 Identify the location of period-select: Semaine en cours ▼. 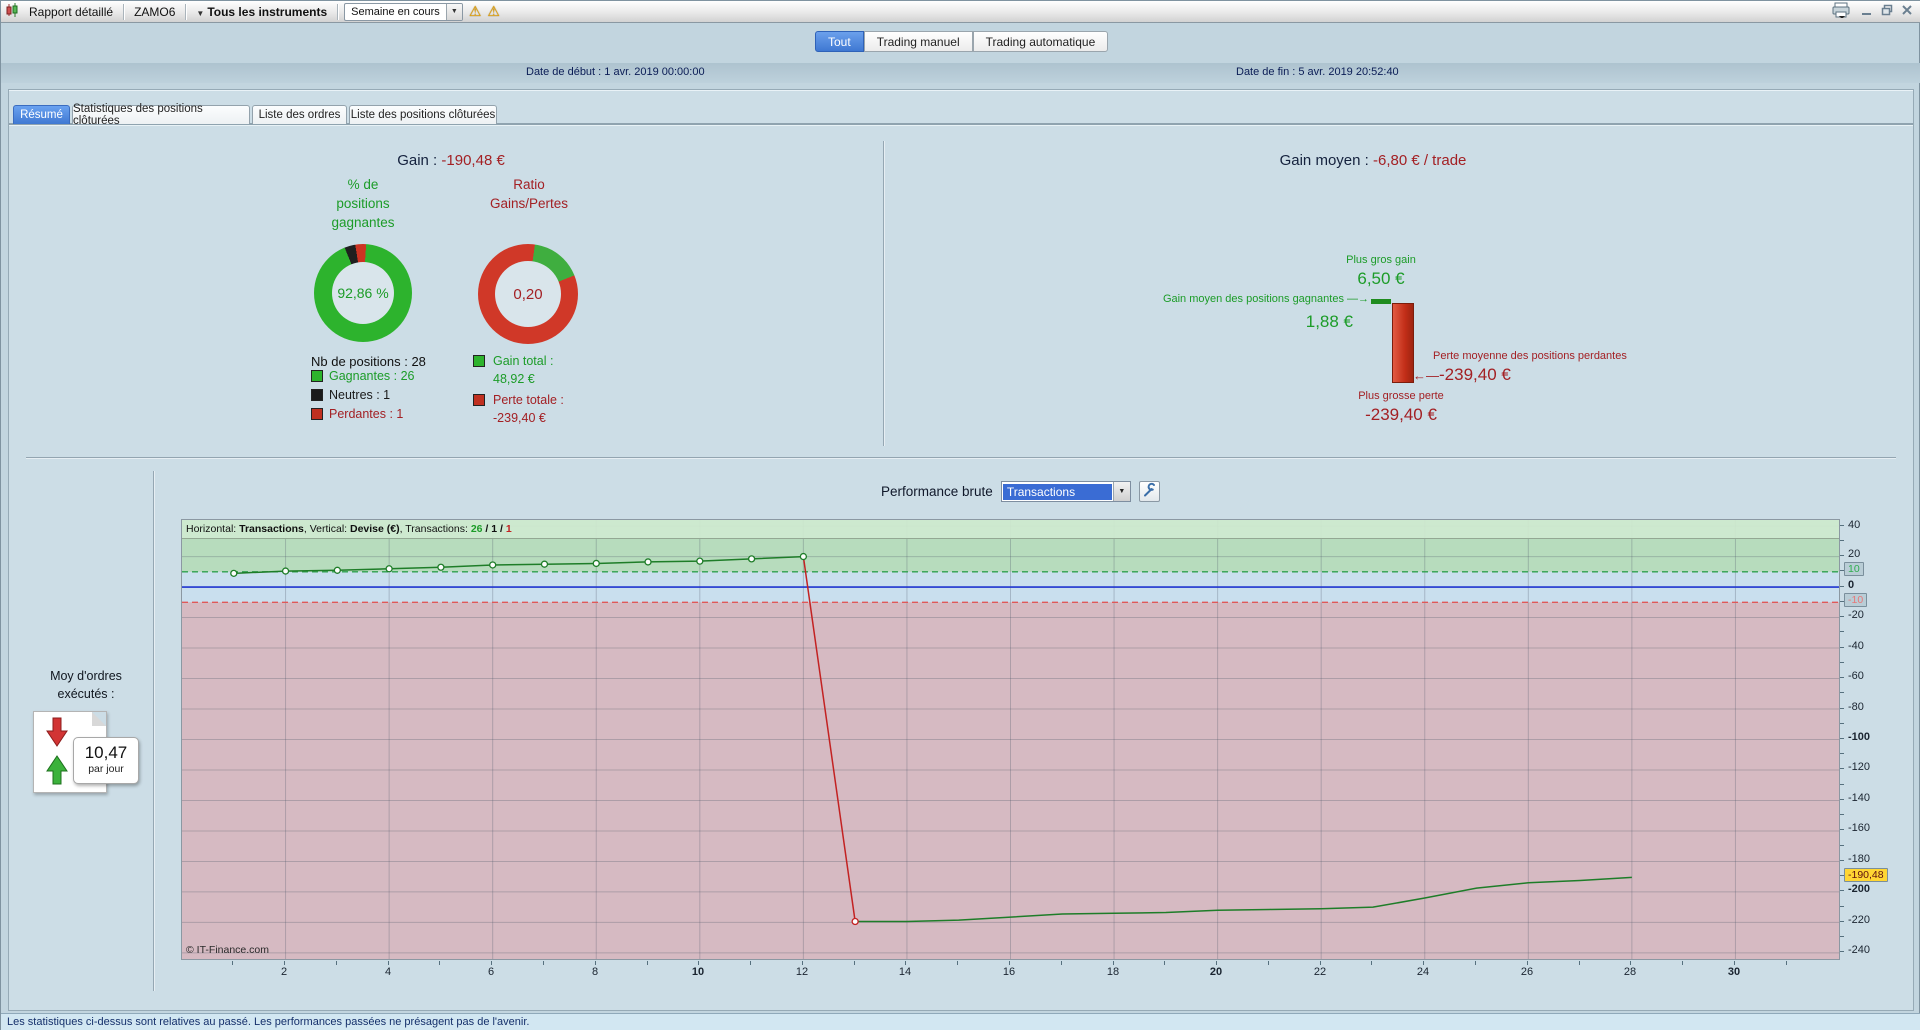
(403, 11).